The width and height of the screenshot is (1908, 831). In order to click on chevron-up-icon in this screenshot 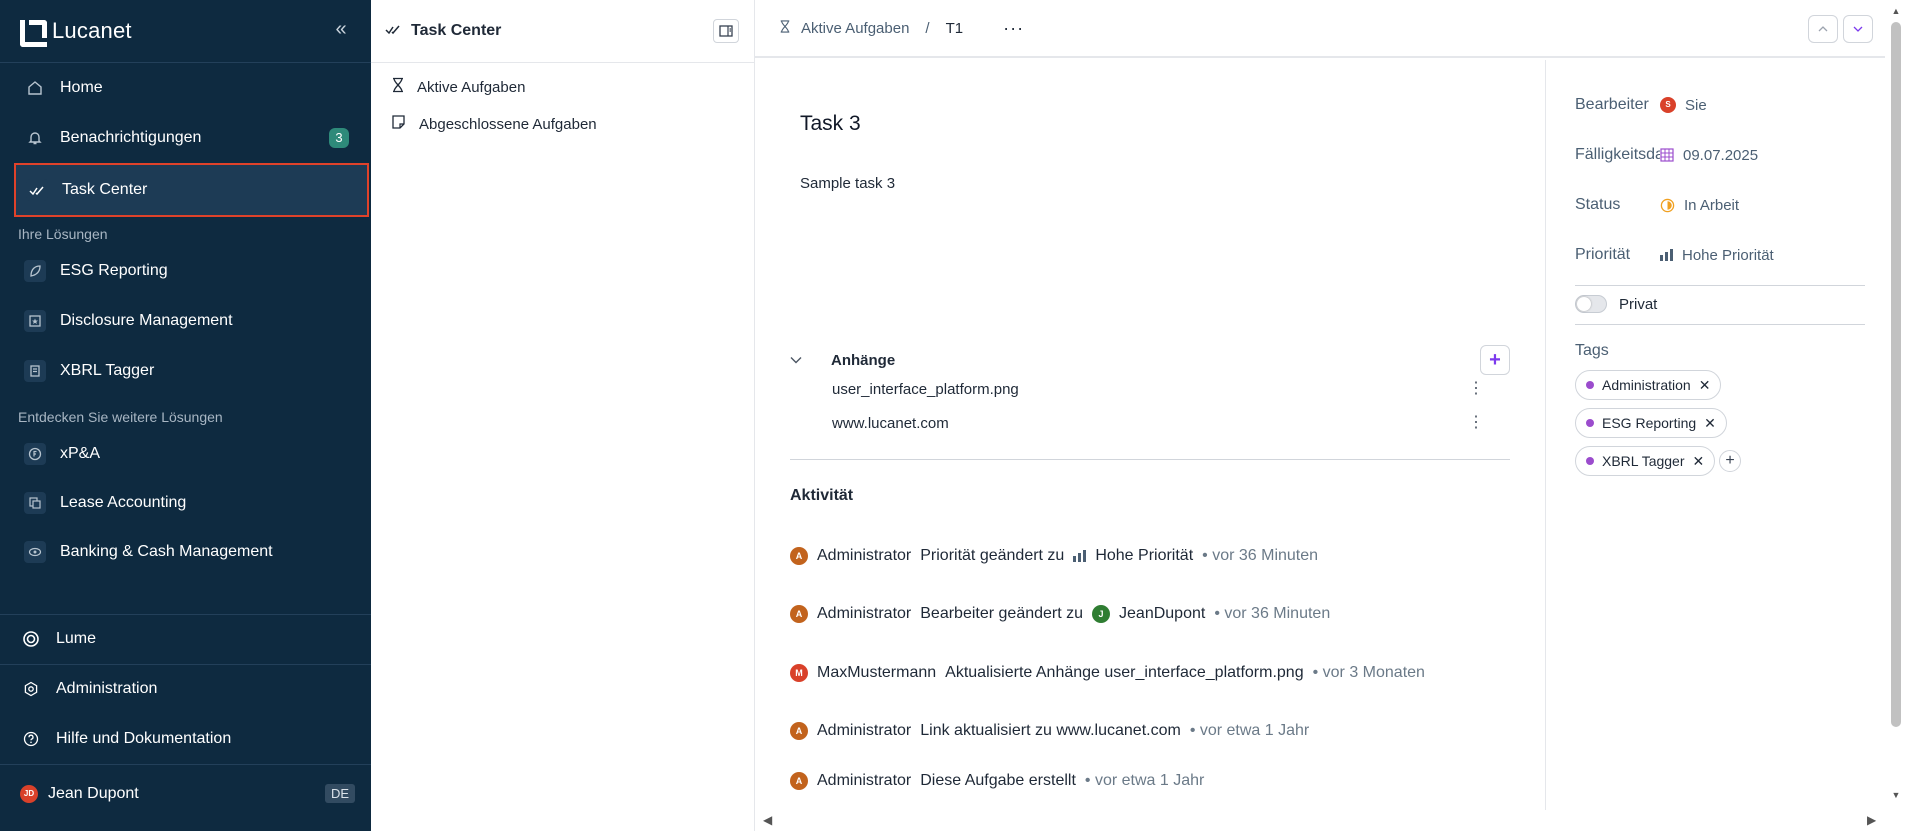, I will do `click(1823, 29)`.